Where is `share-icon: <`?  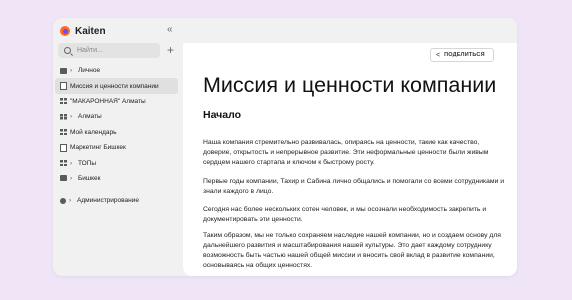
share-icon: < is located at coordinates (438, 55).